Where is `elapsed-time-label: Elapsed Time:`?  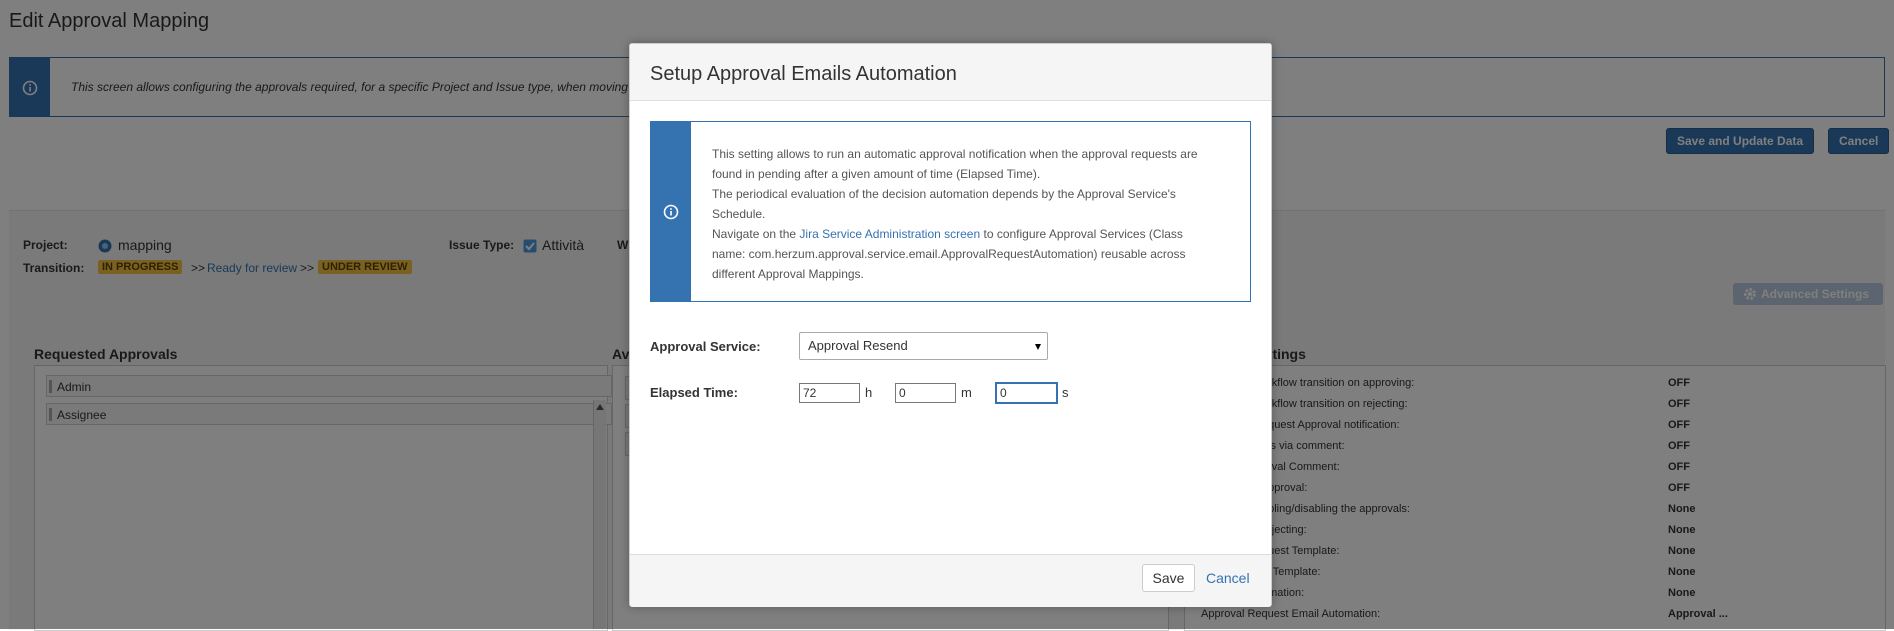
elapsed-time-label: Elapsed Time: is located at coordinates (694, 392).